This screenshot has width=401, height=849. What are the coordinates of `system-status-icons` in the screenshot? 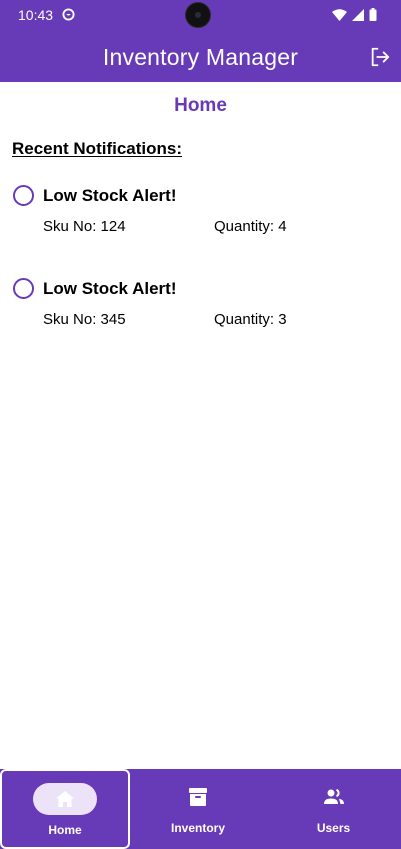 It's located at (354, 14).